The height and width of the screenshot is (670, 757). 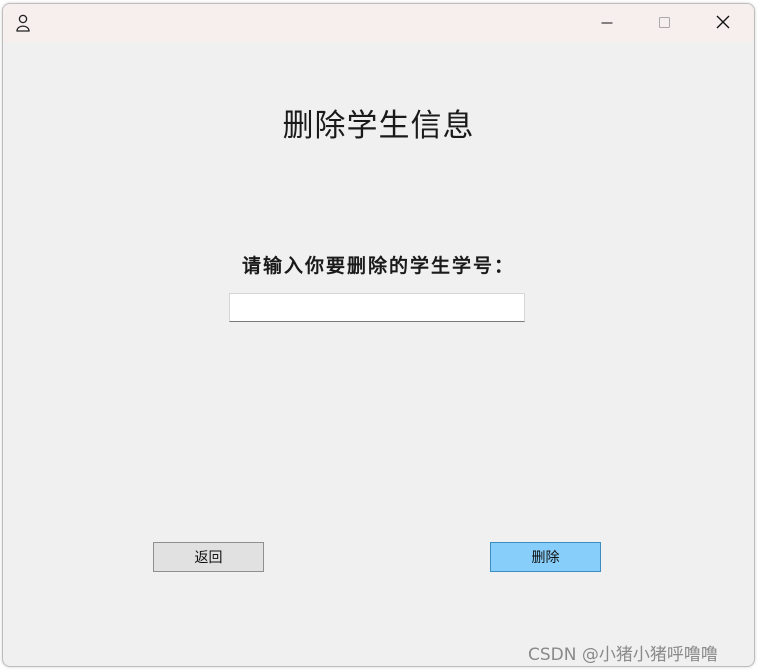 I want to click on maximize-icon, so click(x=665, y=23).